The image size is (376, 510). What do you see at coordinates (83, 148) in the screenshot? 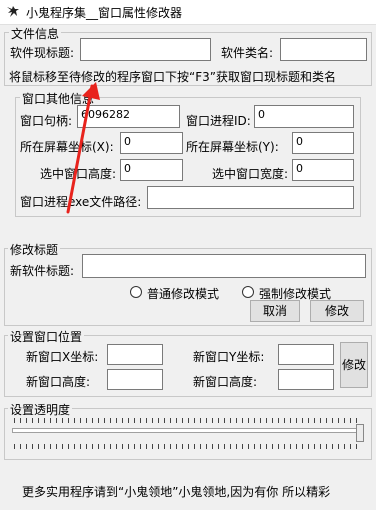
I see `annotation-arrow-icon` at bounding box center [83, 148].